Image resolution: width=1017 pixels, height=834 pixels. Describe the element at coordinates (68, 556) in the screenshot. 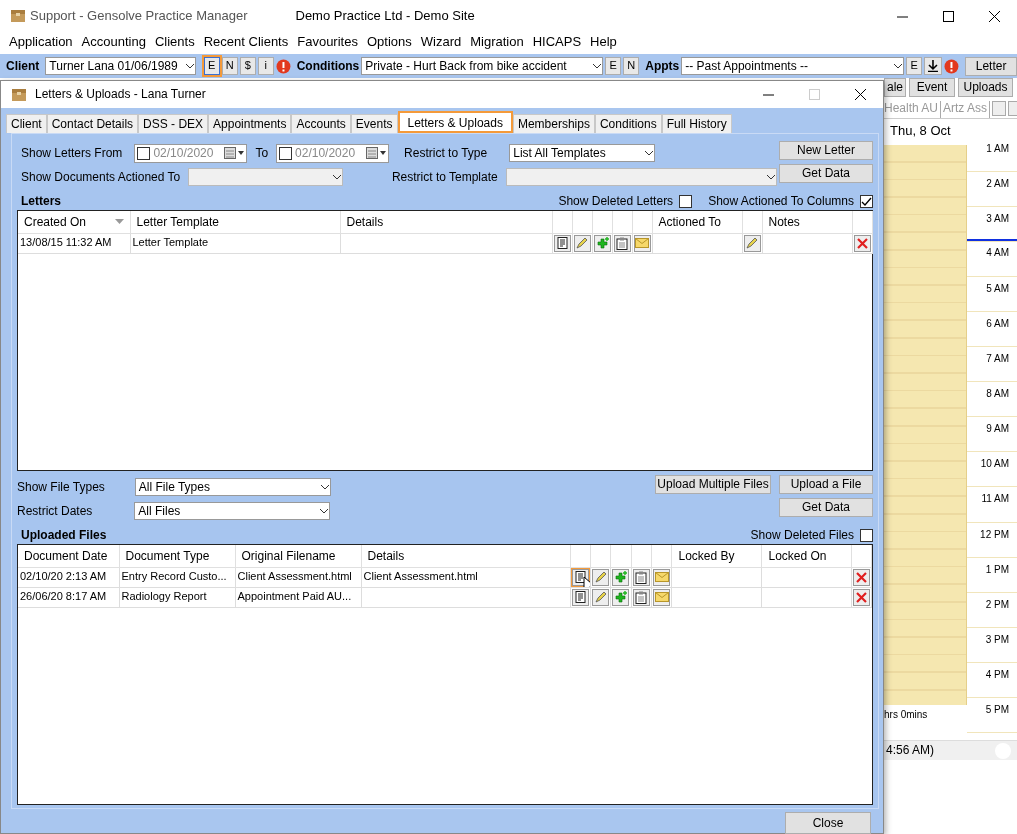

I see `column-header: Document Date` at that location.